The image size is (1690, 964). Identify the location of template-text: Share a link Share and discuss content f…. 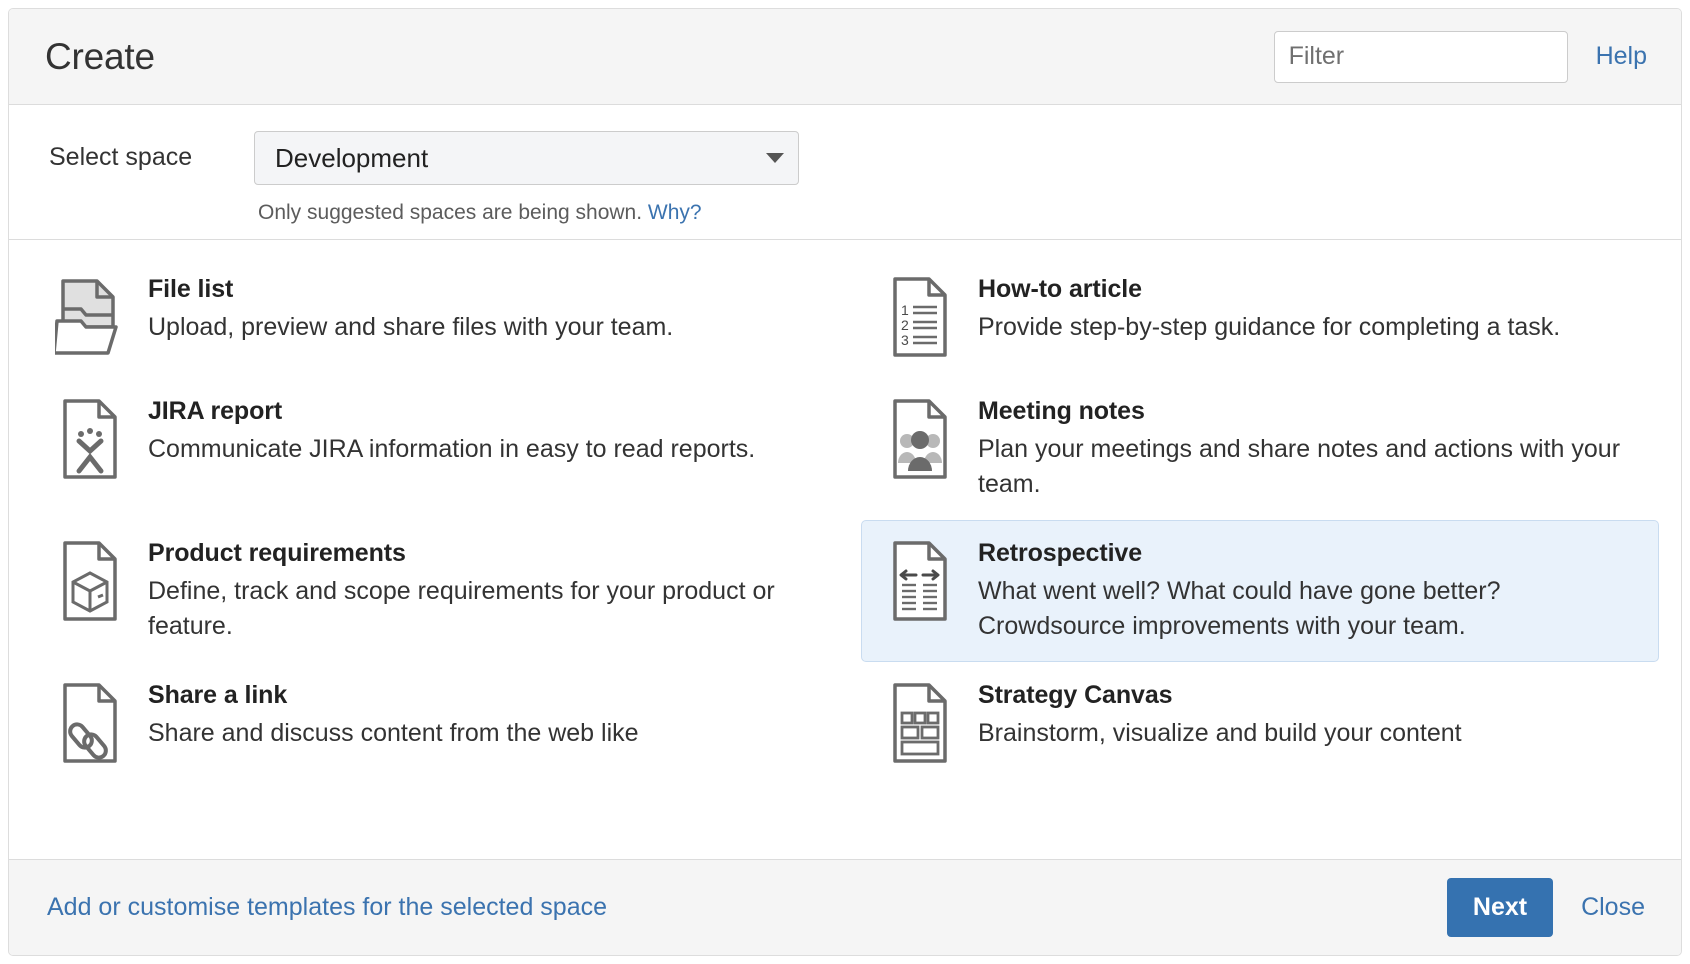
(480, 715).